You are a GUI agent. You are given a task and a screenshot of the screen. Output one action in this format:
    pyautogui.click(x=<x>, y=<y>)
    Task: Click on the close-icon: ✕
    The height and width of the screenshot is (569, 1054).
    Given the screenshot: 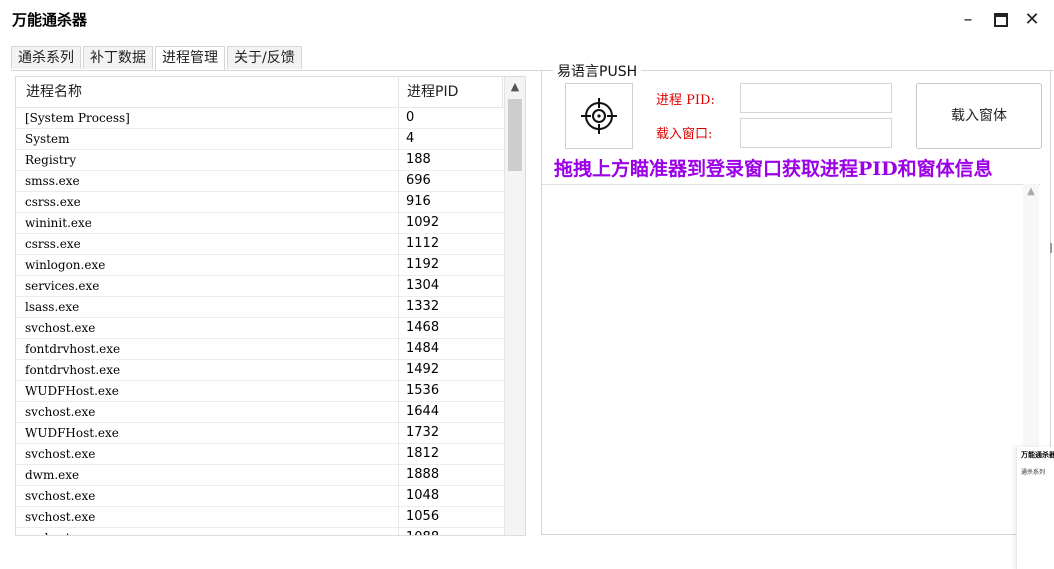 What is the action you would take?
    pyautogui.click(x=1032, y=19)
    